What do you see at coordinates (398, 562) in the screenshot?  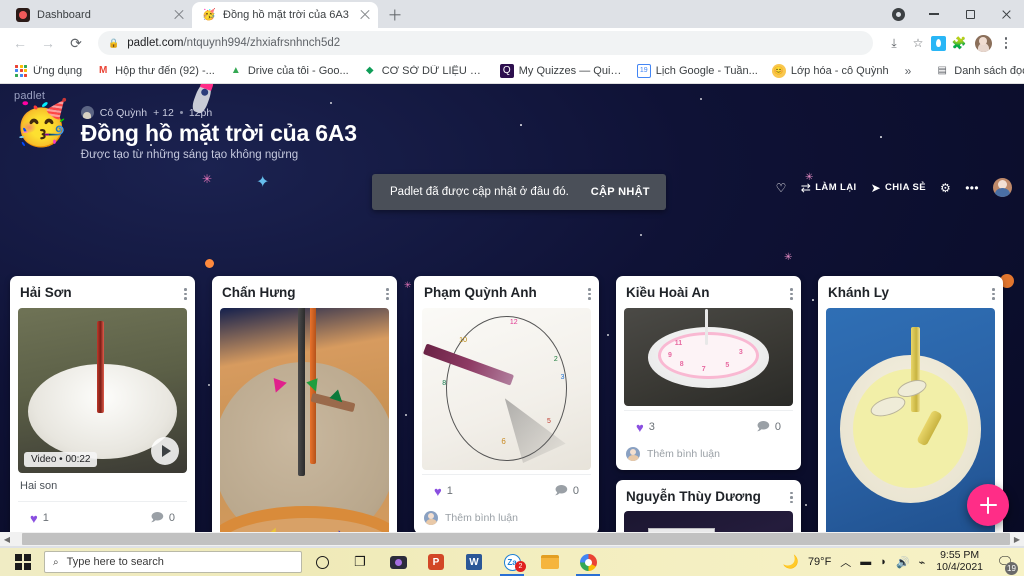 I see `camera-icon` at bounding box center [398, 562].